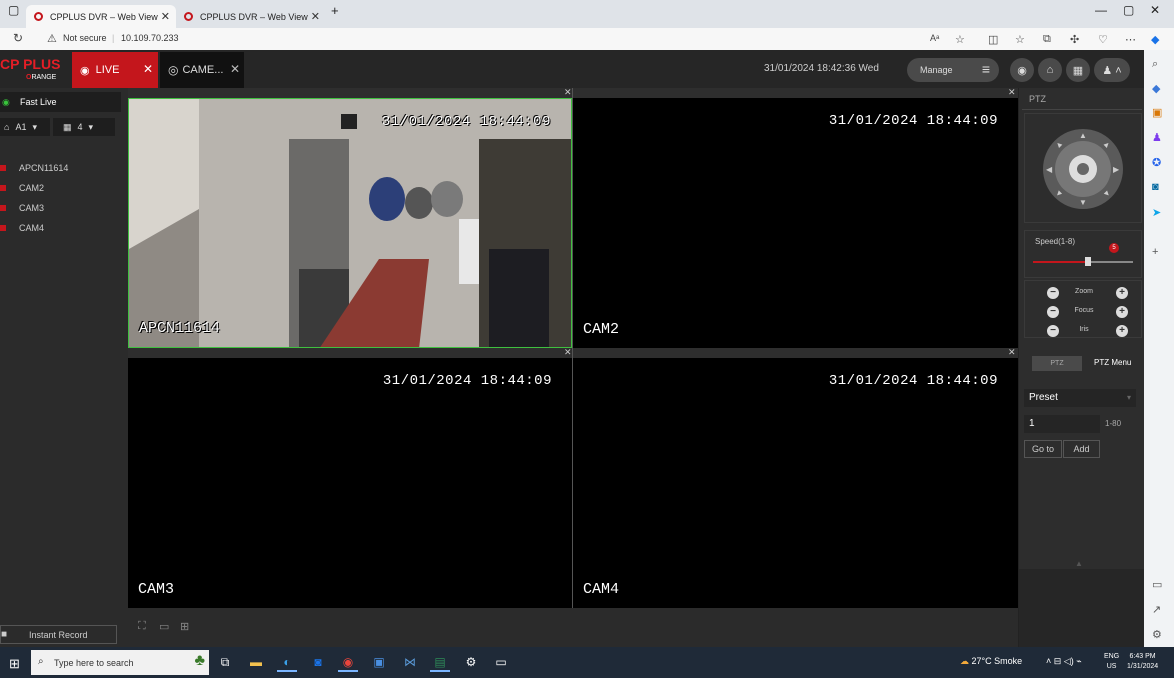 This screenshot has height=678, width=1174. I want to click on video-cell-2: 31/01/2024 18:44:09 CAM2, so click(795, 223).